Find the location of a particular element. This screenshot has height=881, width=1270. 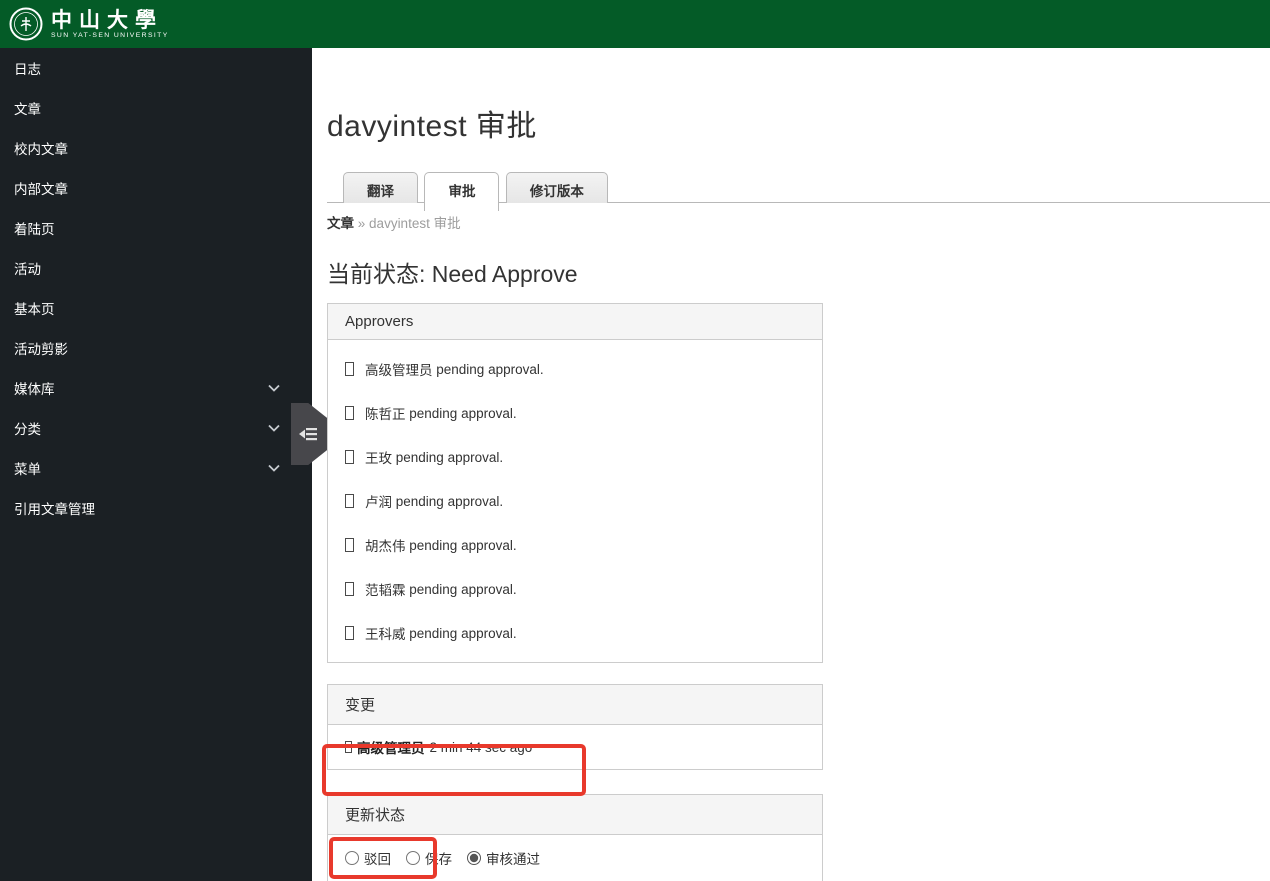

sidebar-item-label: 活动 is located at coordinates (27, 269).